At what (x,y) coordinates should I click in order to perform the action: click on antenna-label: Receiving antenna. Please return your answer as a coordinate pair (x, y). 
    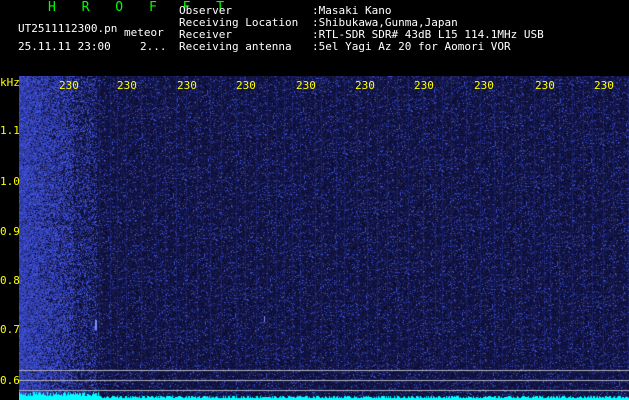
    Looking at the image, I should click on (235, 46).